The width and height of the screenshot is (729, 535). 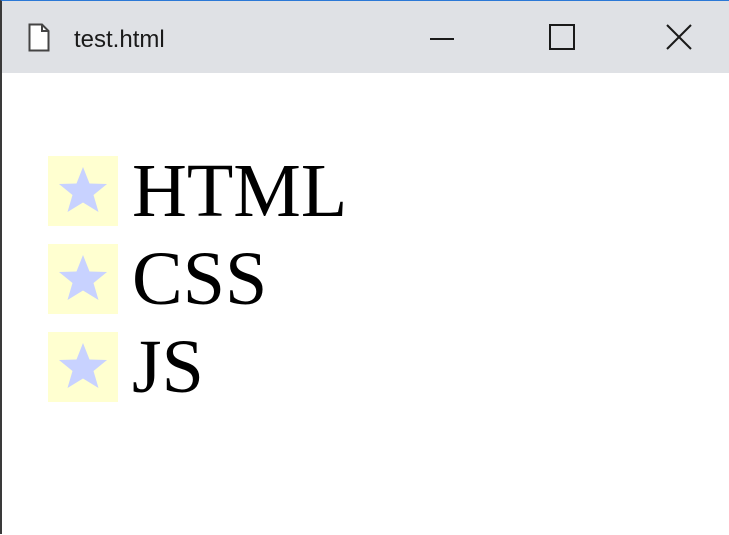 What do you see at coordinates (119, 39) in the screenshot?
I see `window-title: test.html` at bounding box center [119, 39].